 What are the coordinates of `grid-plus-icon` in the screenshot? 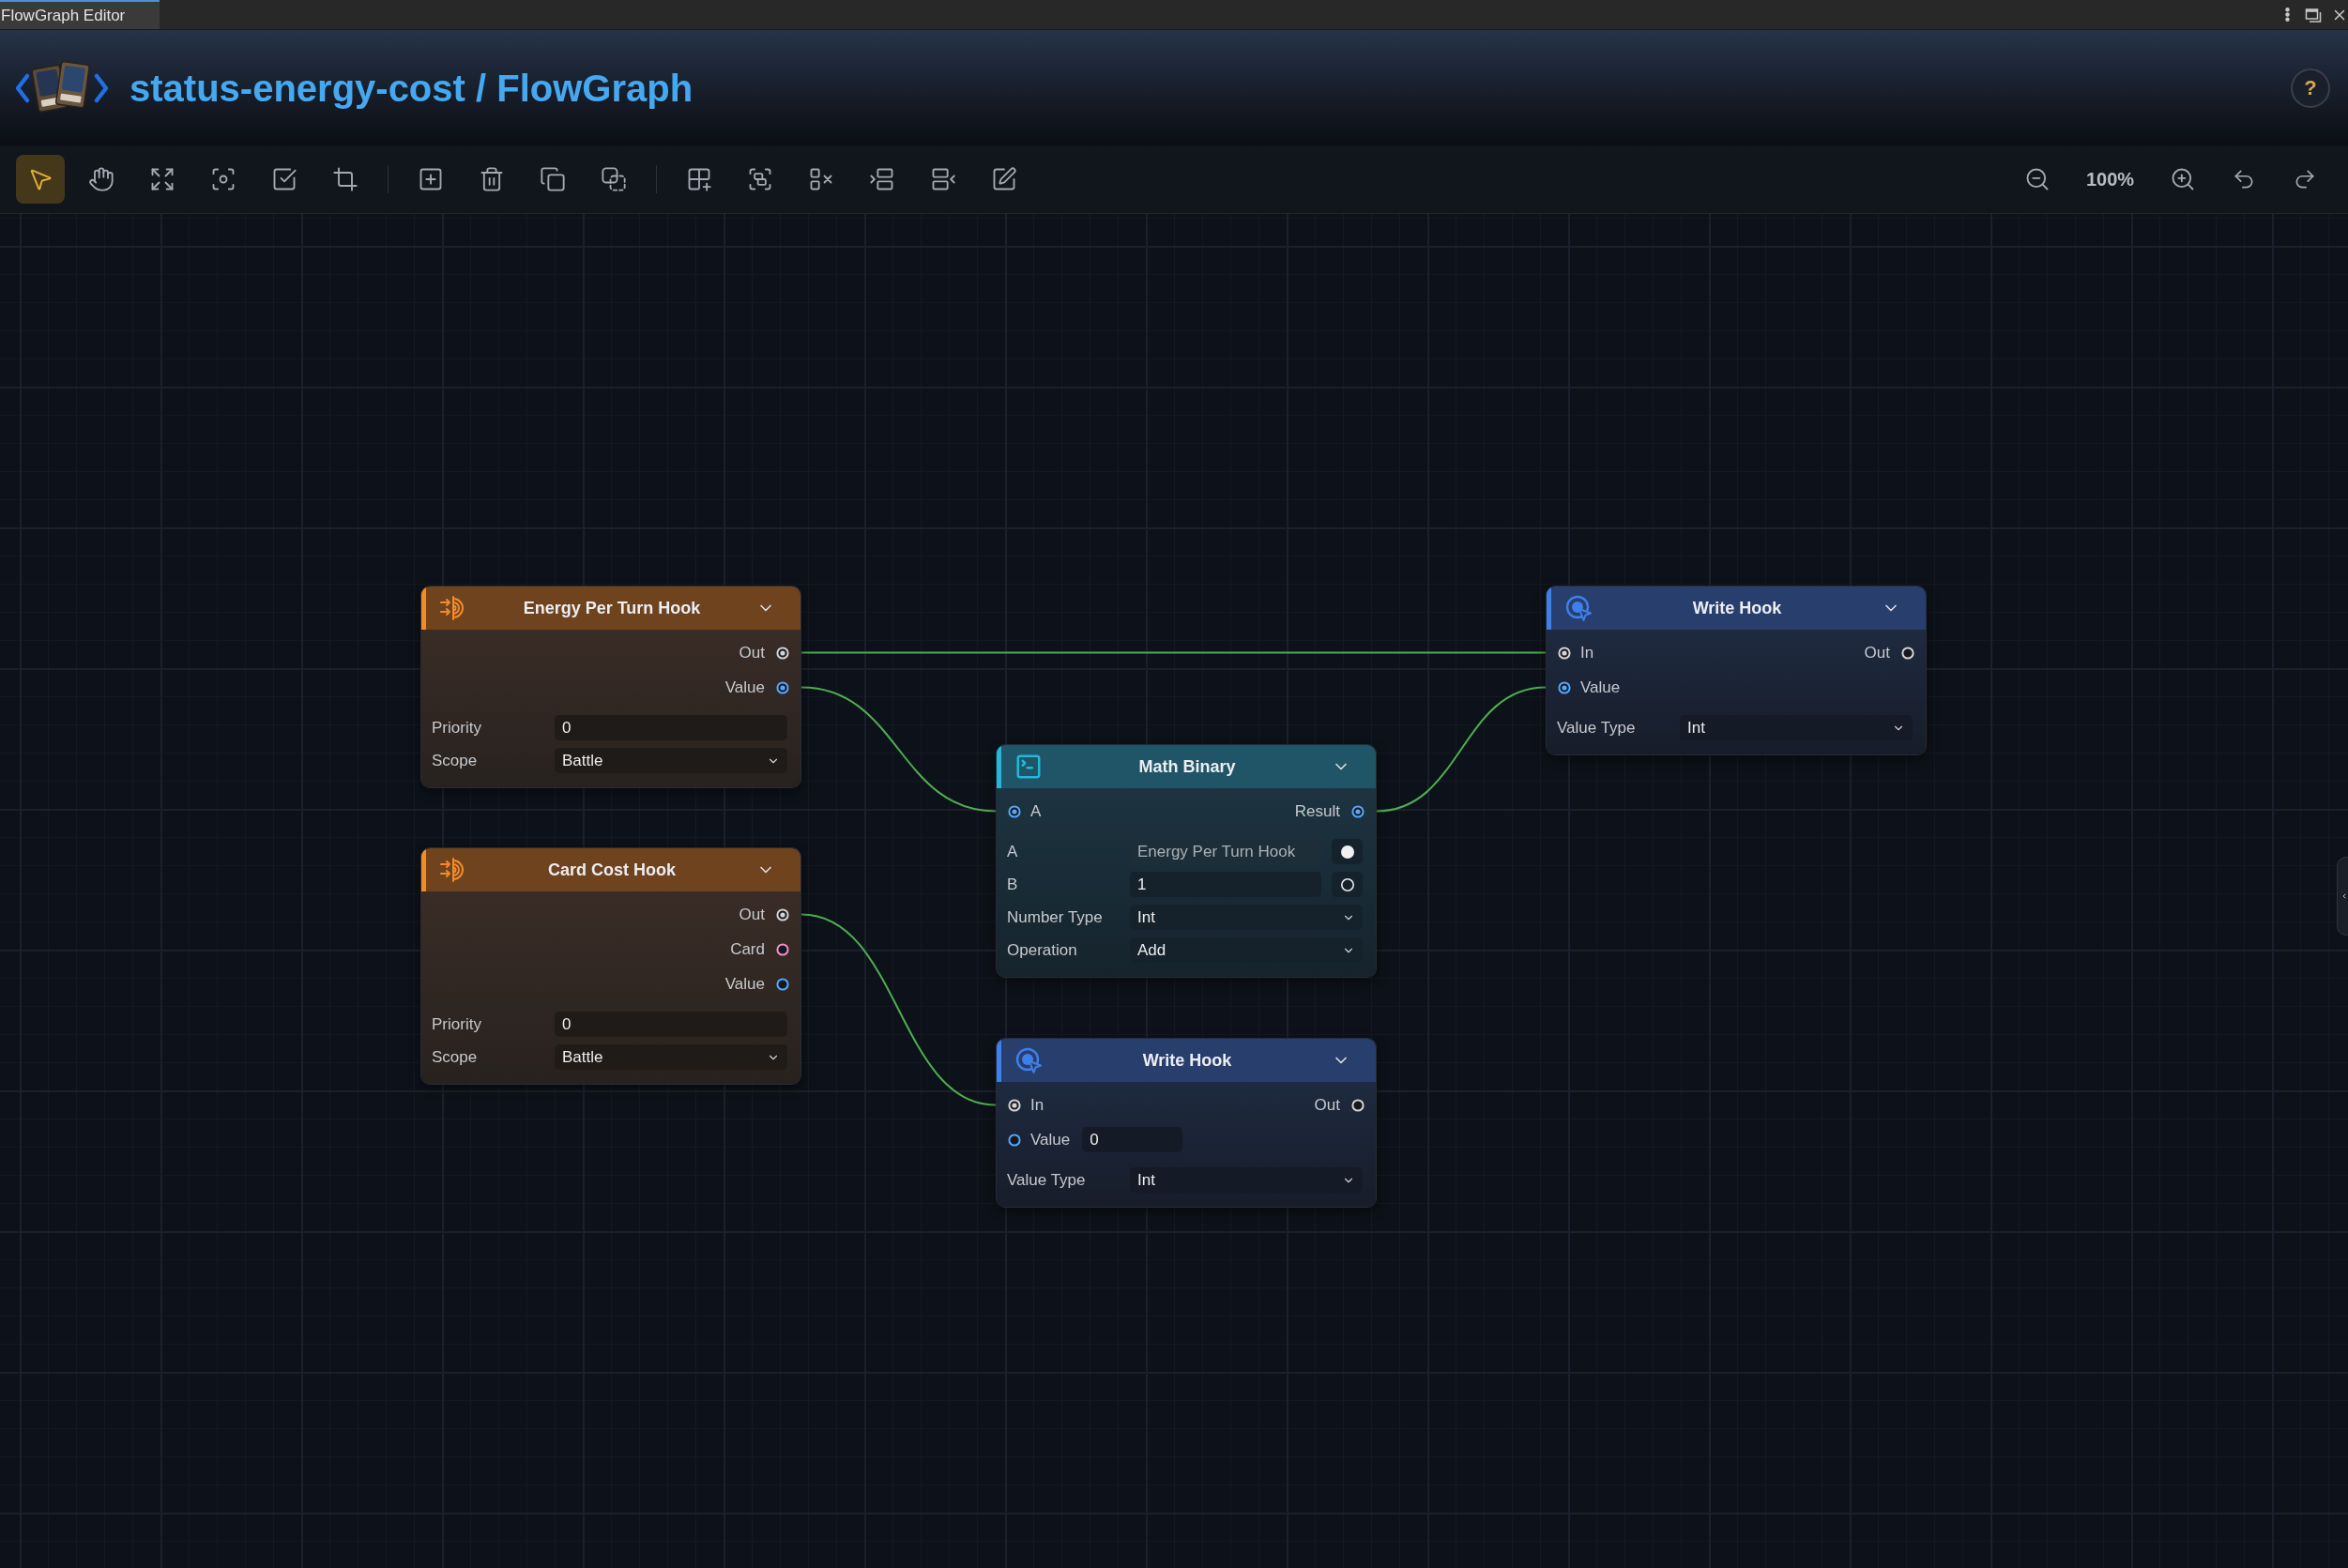 It's located at (699, 179).